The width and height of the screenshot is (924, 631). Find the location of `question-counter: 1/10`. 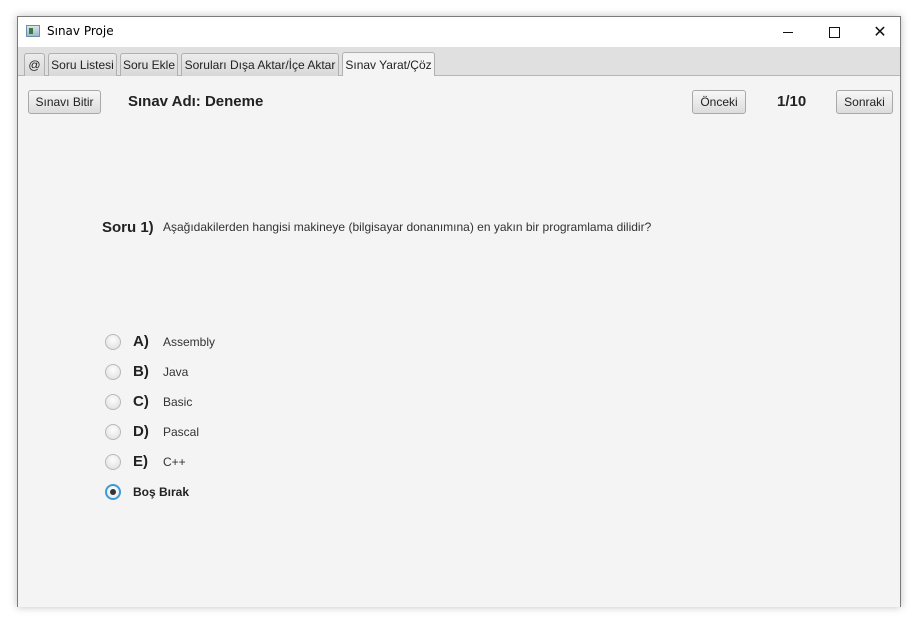

question-counter: 1/10 is located at coordinates (792, 101).